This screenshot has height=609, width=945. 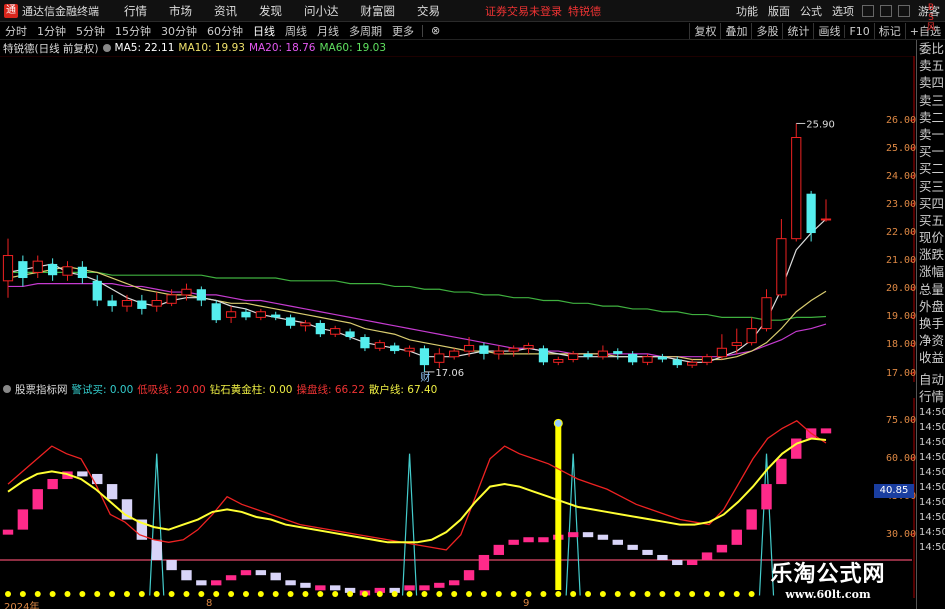 I want to click on menu-banmian: 版面, so click(x=779, y=11).